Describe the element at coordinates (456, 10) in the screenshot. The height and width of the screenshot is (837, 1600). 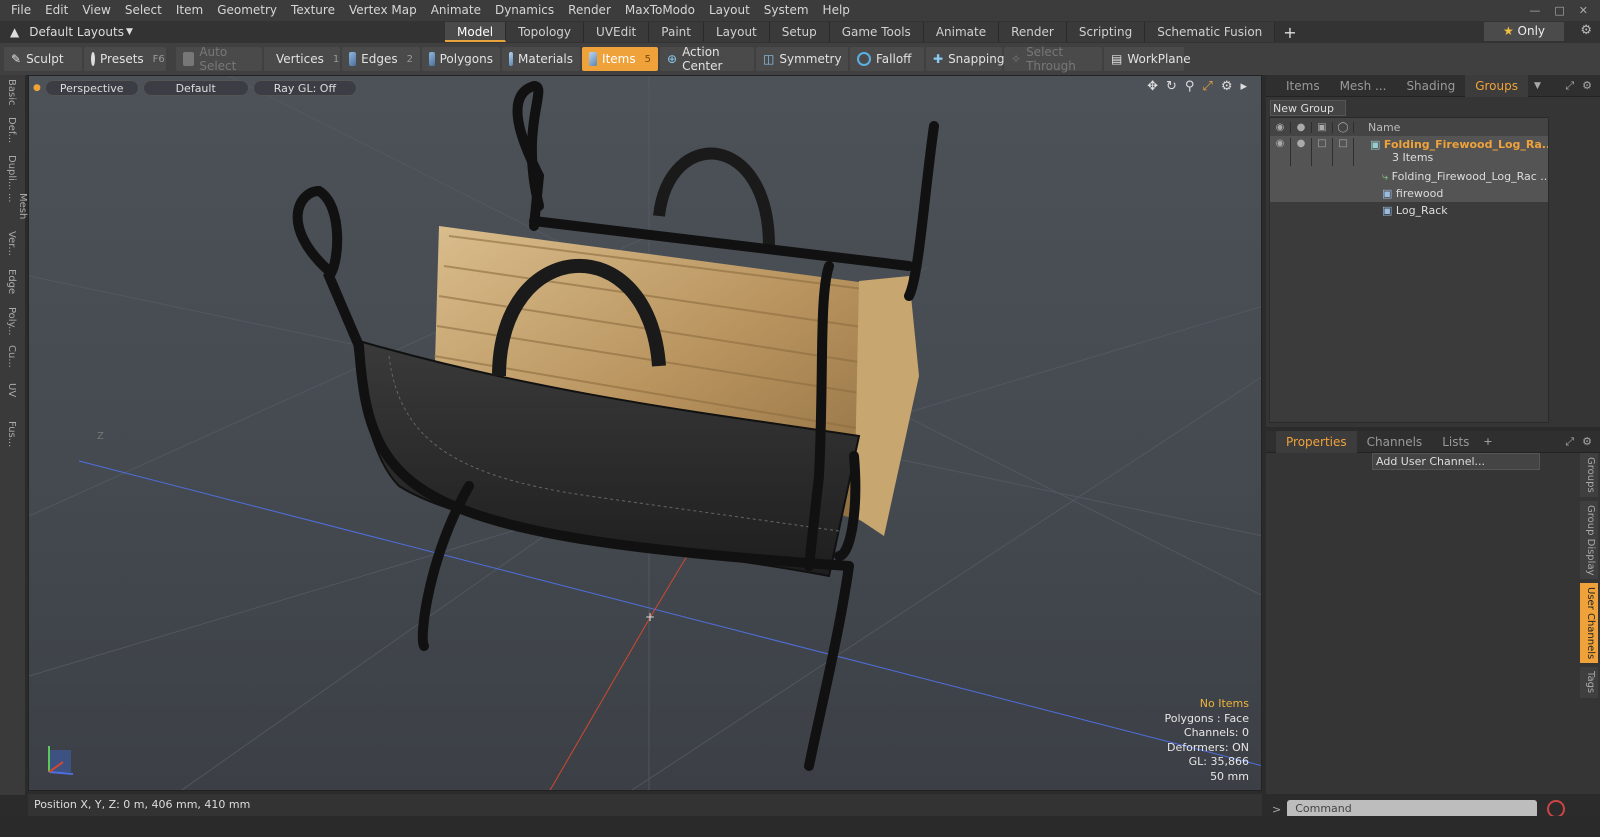
I see `menu-animate: Animate` at that location.